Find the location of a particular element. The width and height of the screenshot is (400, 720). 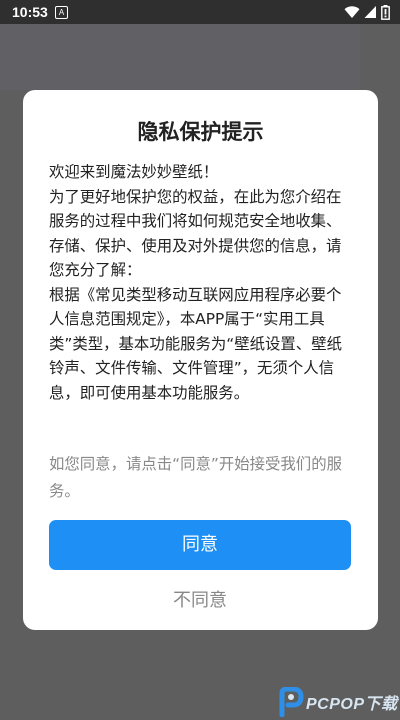

status-bar: 10:53 A is located at coordinates (200, 12).